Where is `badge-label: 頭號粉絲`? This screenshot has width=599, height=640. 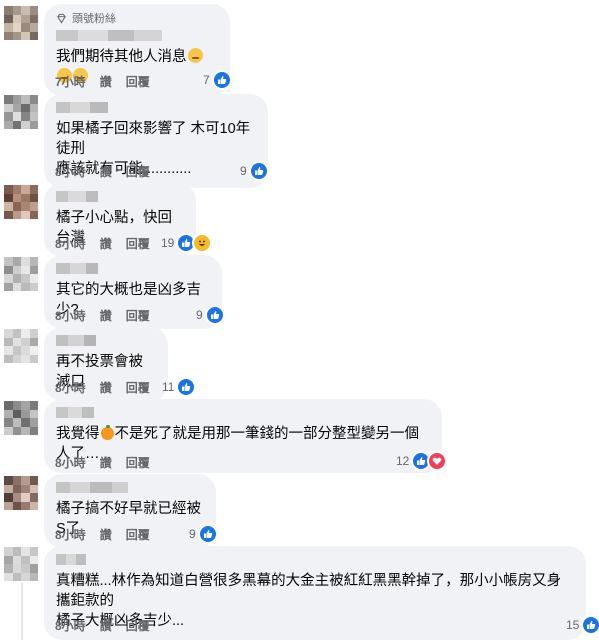 badge-label: 頭號粉絲 is located at coordinates (94, 19).